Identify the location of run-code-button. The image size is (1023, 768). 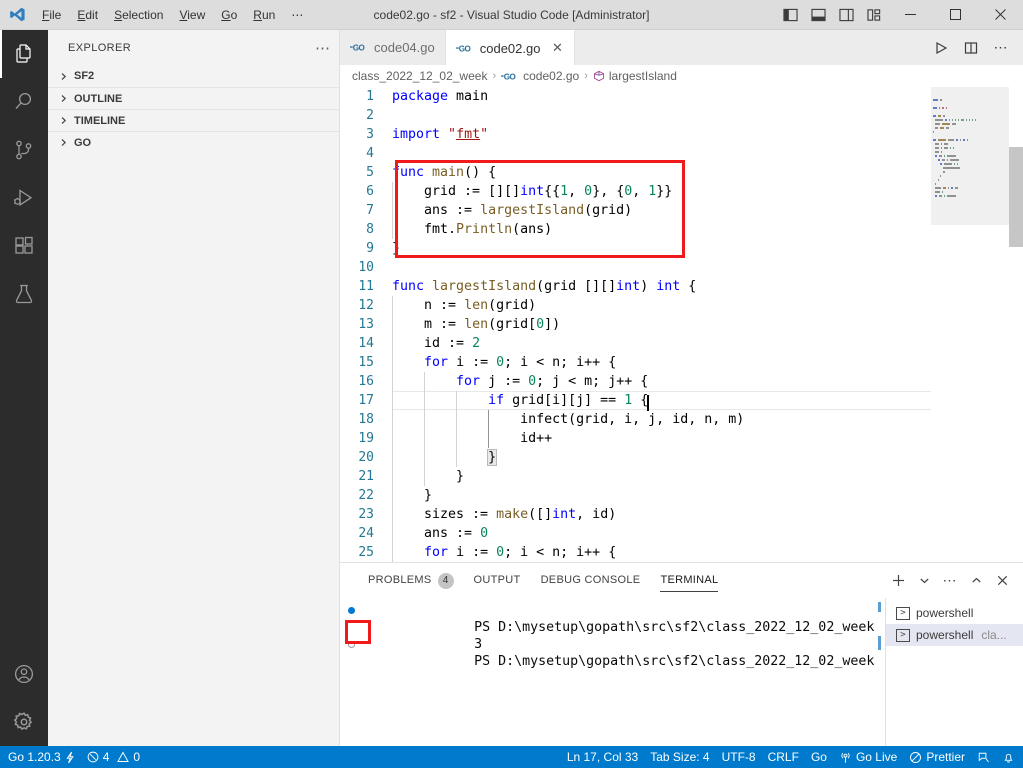
(941, 48).